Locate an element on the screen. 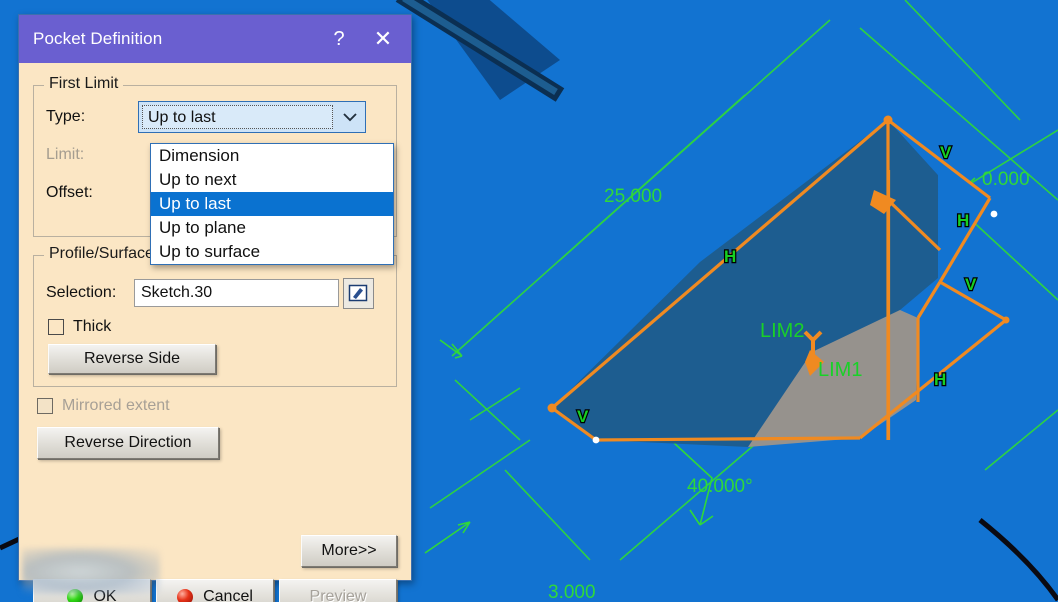  sketch-edit-icon is located at coordinates (358, 293).